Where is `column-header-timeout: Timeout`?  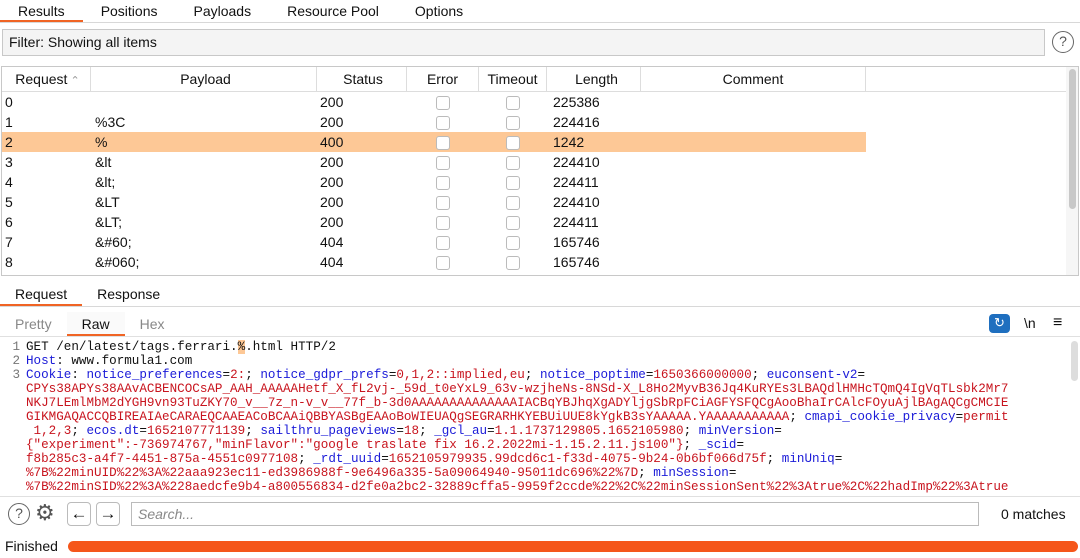
column-header-timeout: Timeout is located at coordinates (513, 79).